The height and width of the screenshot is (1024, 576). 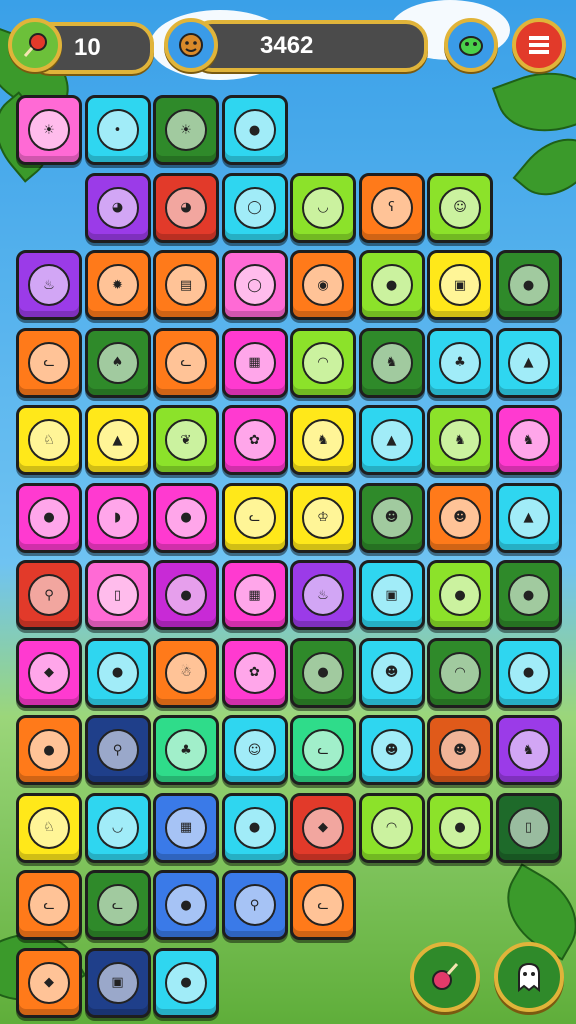 I want to click on candy-apple-icon: ●, so click(x=186, y=595).